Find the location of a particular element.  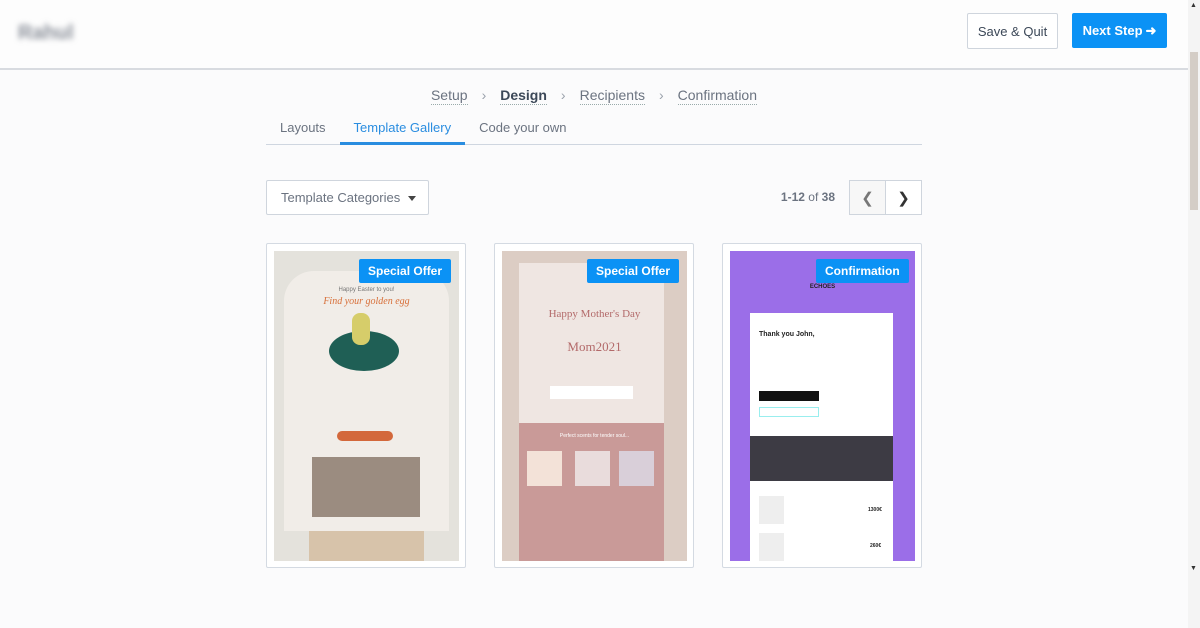

chevron-right-icon: ❯ is located at coordinates (903, 198).